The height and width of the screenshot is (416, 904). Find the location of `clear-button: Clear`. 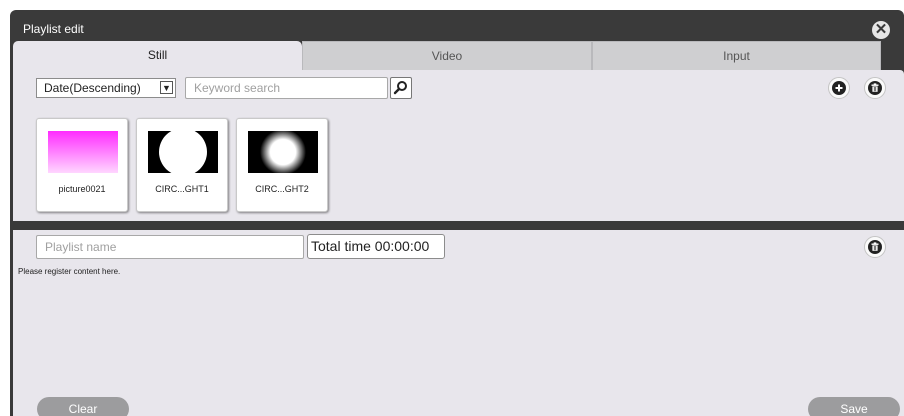

clear-button: Clear is located at coordinates (83, 406).